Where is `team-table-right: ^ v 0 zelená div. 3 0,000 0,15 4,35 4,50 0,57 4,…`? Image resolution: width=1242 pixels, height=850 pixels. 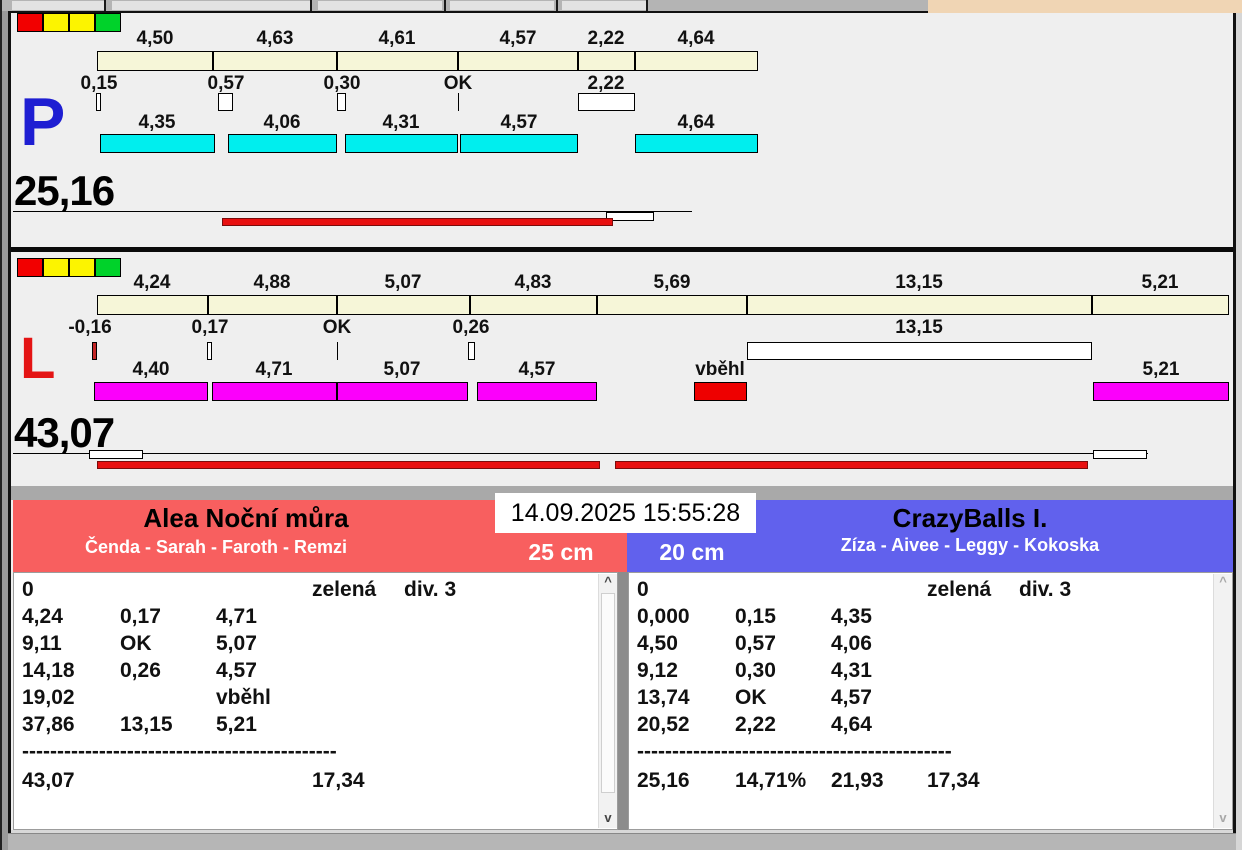 team-table-right: ^ v 0 zelená div. 3 0,000 0,15 4,35 4,50 0,57 4,… is located at coordinates (930, 701).